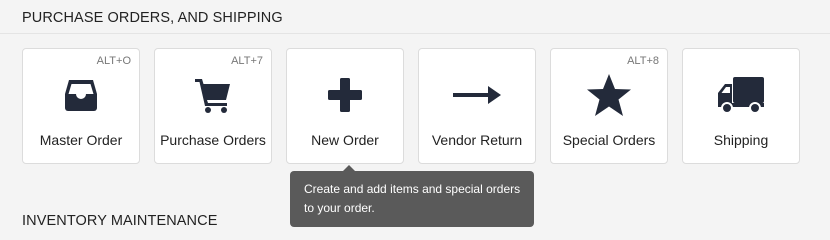  What do you see at coordinates (477, 140) in the screenshot?
I see `tile-label: Vendor Return` at bounding box center [477, 140].